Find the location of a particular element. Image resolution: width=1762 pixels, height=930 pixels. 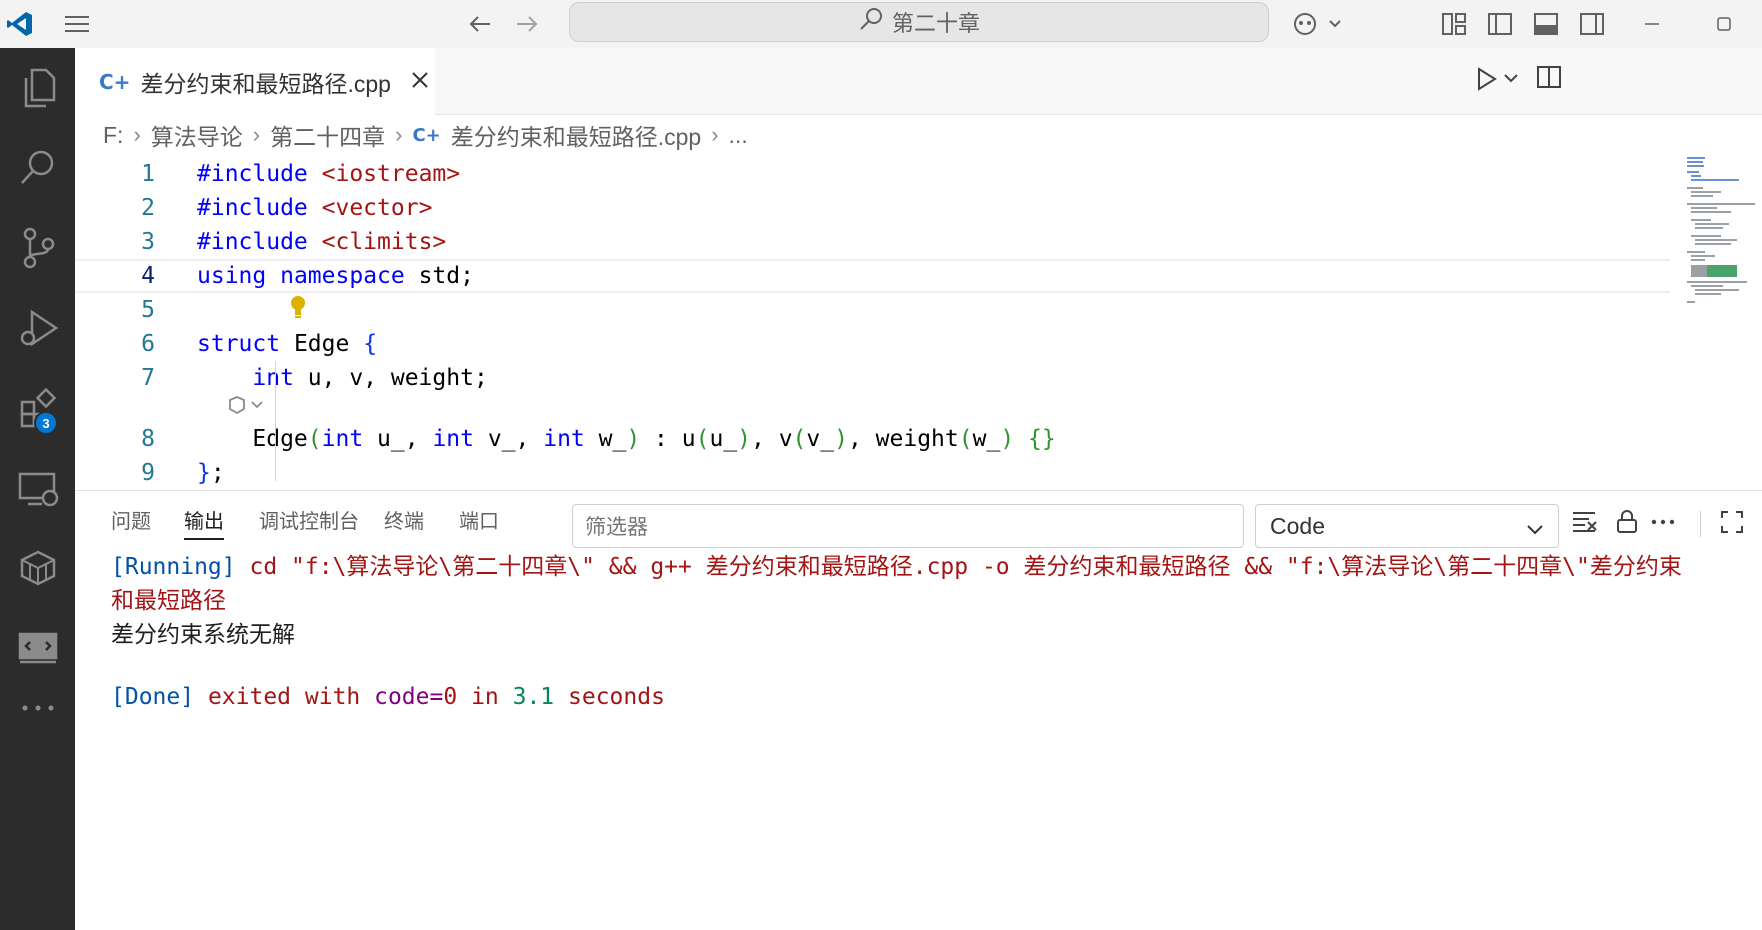

extensions-icon: 3 is located at coordinates (37, 408).